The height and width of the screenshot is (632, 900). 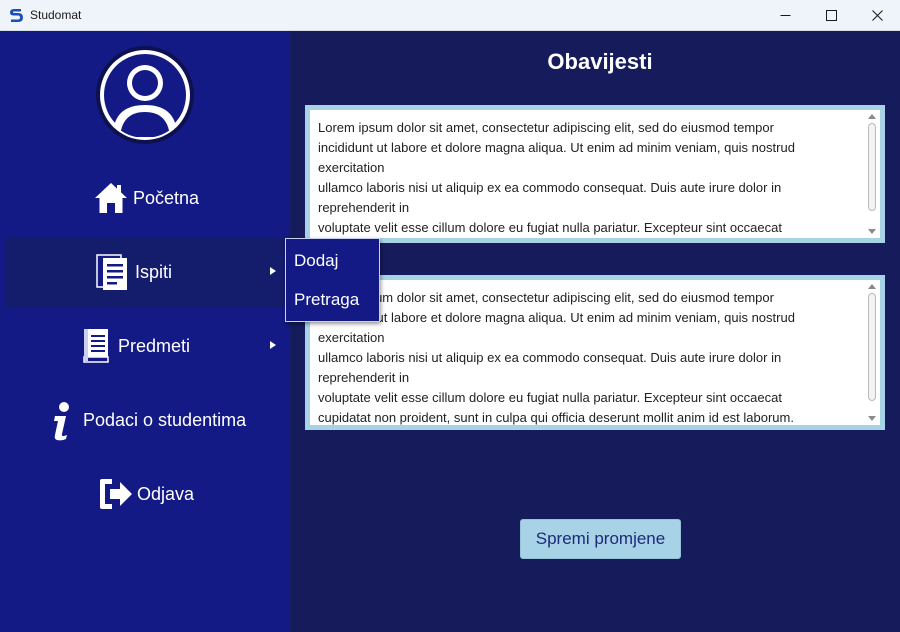 I want to click on save-changes-button: Spremi promjene, so click(x=600, y=539).